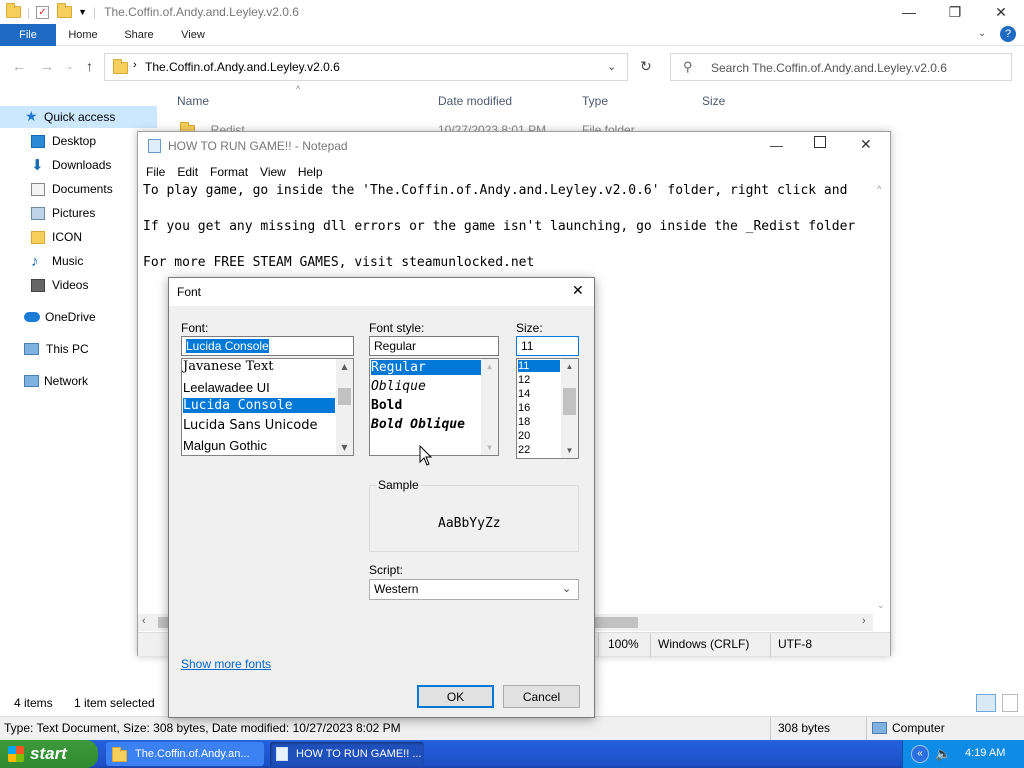  Describe the element at coordinates (78, 213) in the screenshot. I see `nav-pictures: Pictures` at that location.